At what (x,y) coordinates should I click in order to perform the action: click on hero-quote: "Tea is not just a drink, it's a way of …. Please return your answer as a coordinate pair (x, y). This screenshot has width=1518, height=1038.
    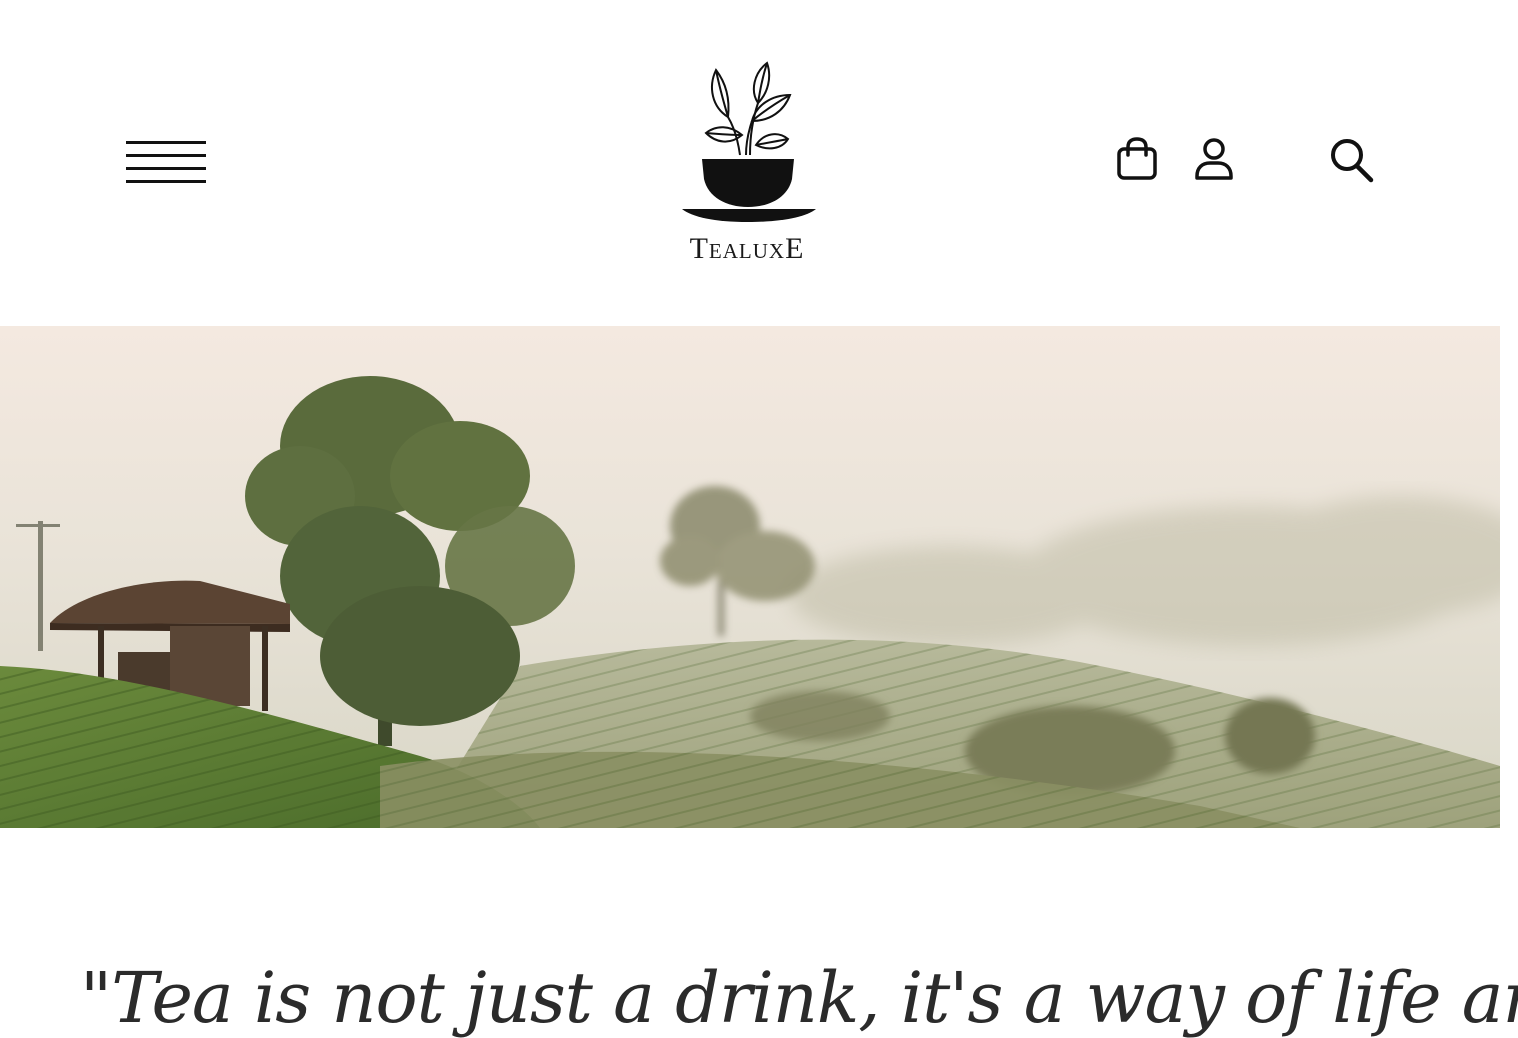
    Looking at the image, I should click on (799, 997).